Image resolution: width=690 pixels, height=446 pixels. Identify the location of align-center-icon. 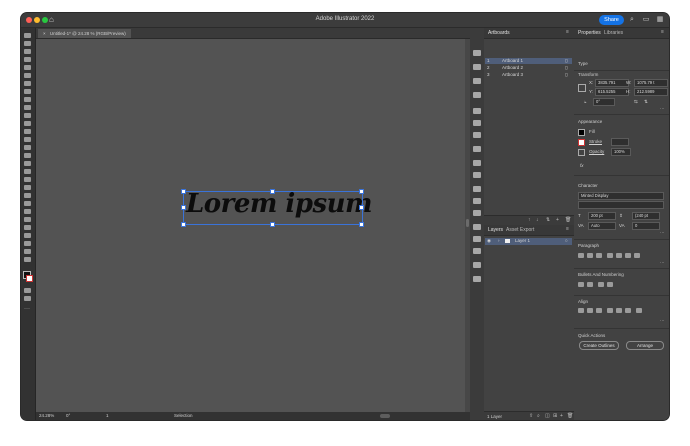
(590, 255).